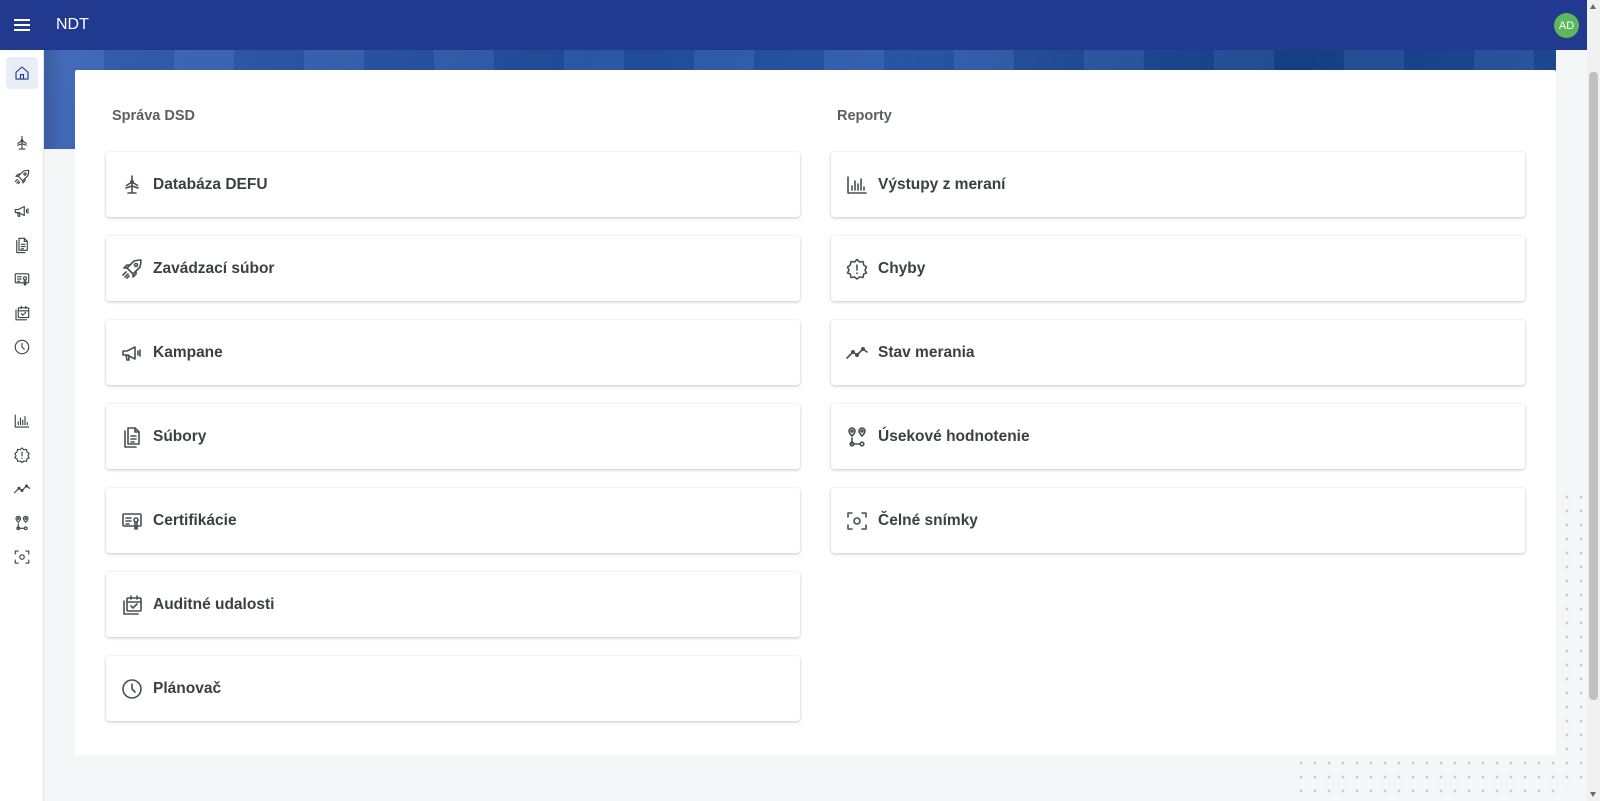 This screenshot has width=1600, height=801. What do you see at coordinates (214, 604) in the screenshot?
I see `tile-label: Auditné udalosti` at bounding box center [214, 604].